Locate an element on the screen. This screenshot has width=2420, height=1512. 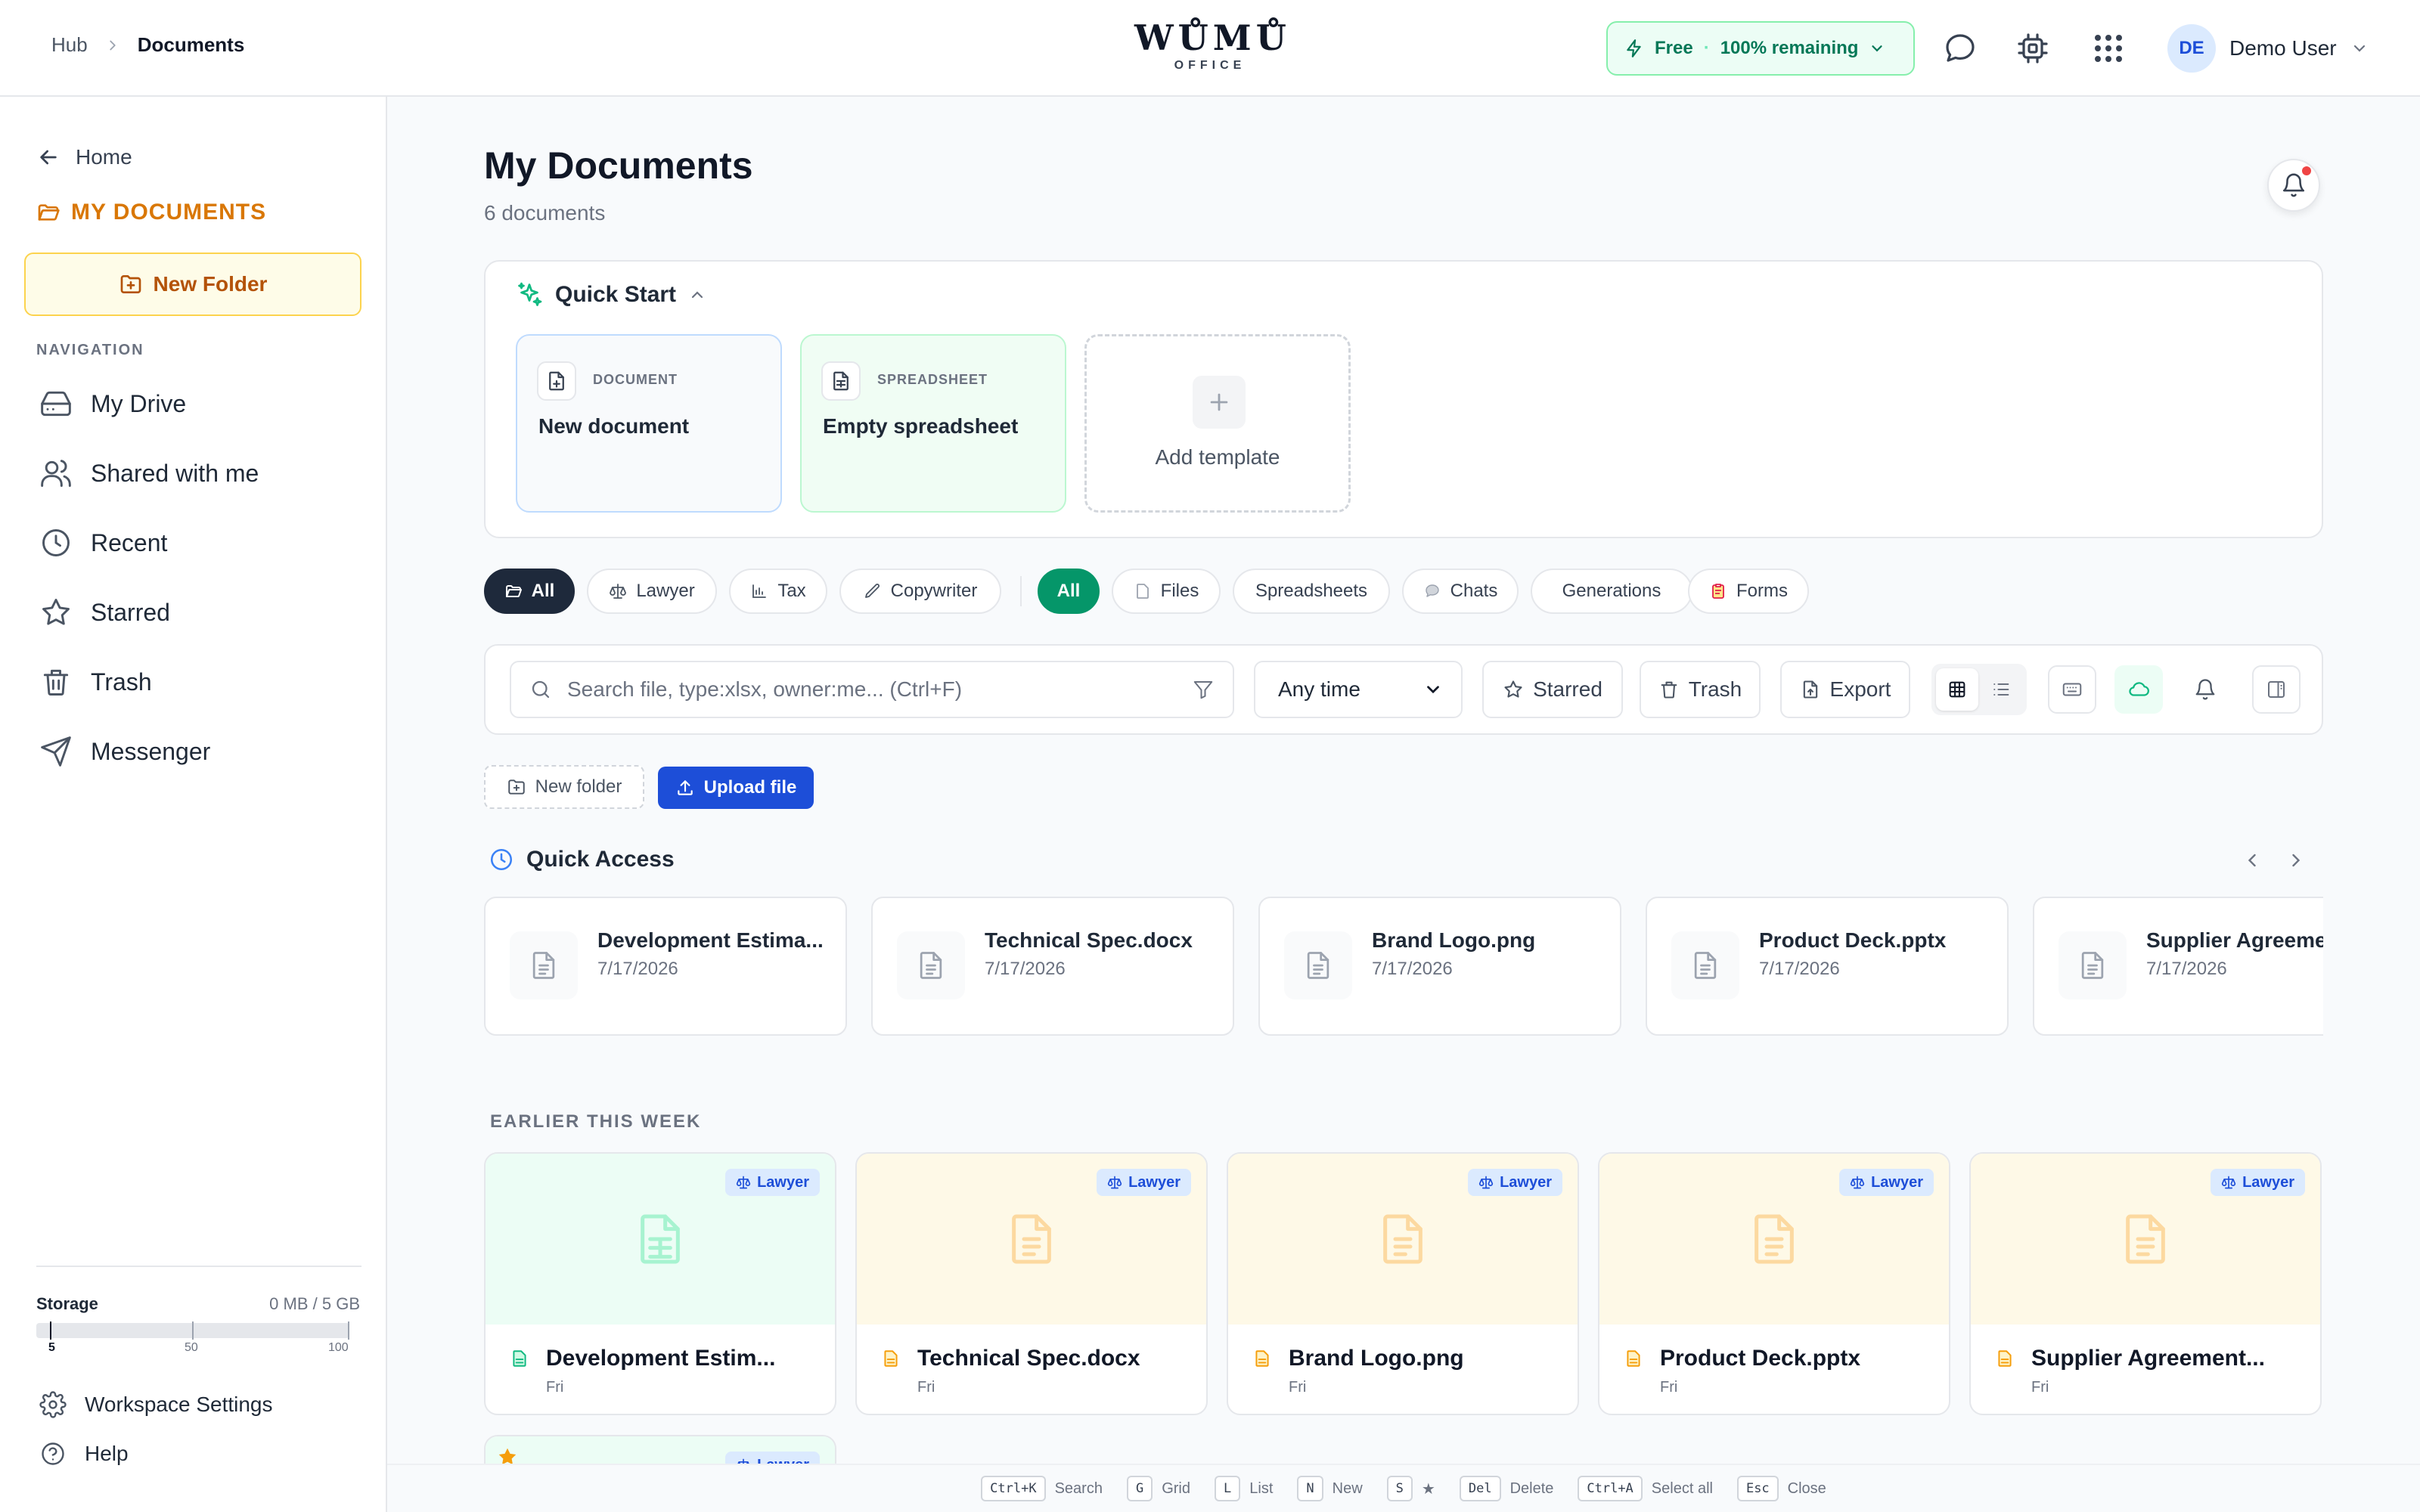
starred-button: Starred is located at coordinates (1553, 689).